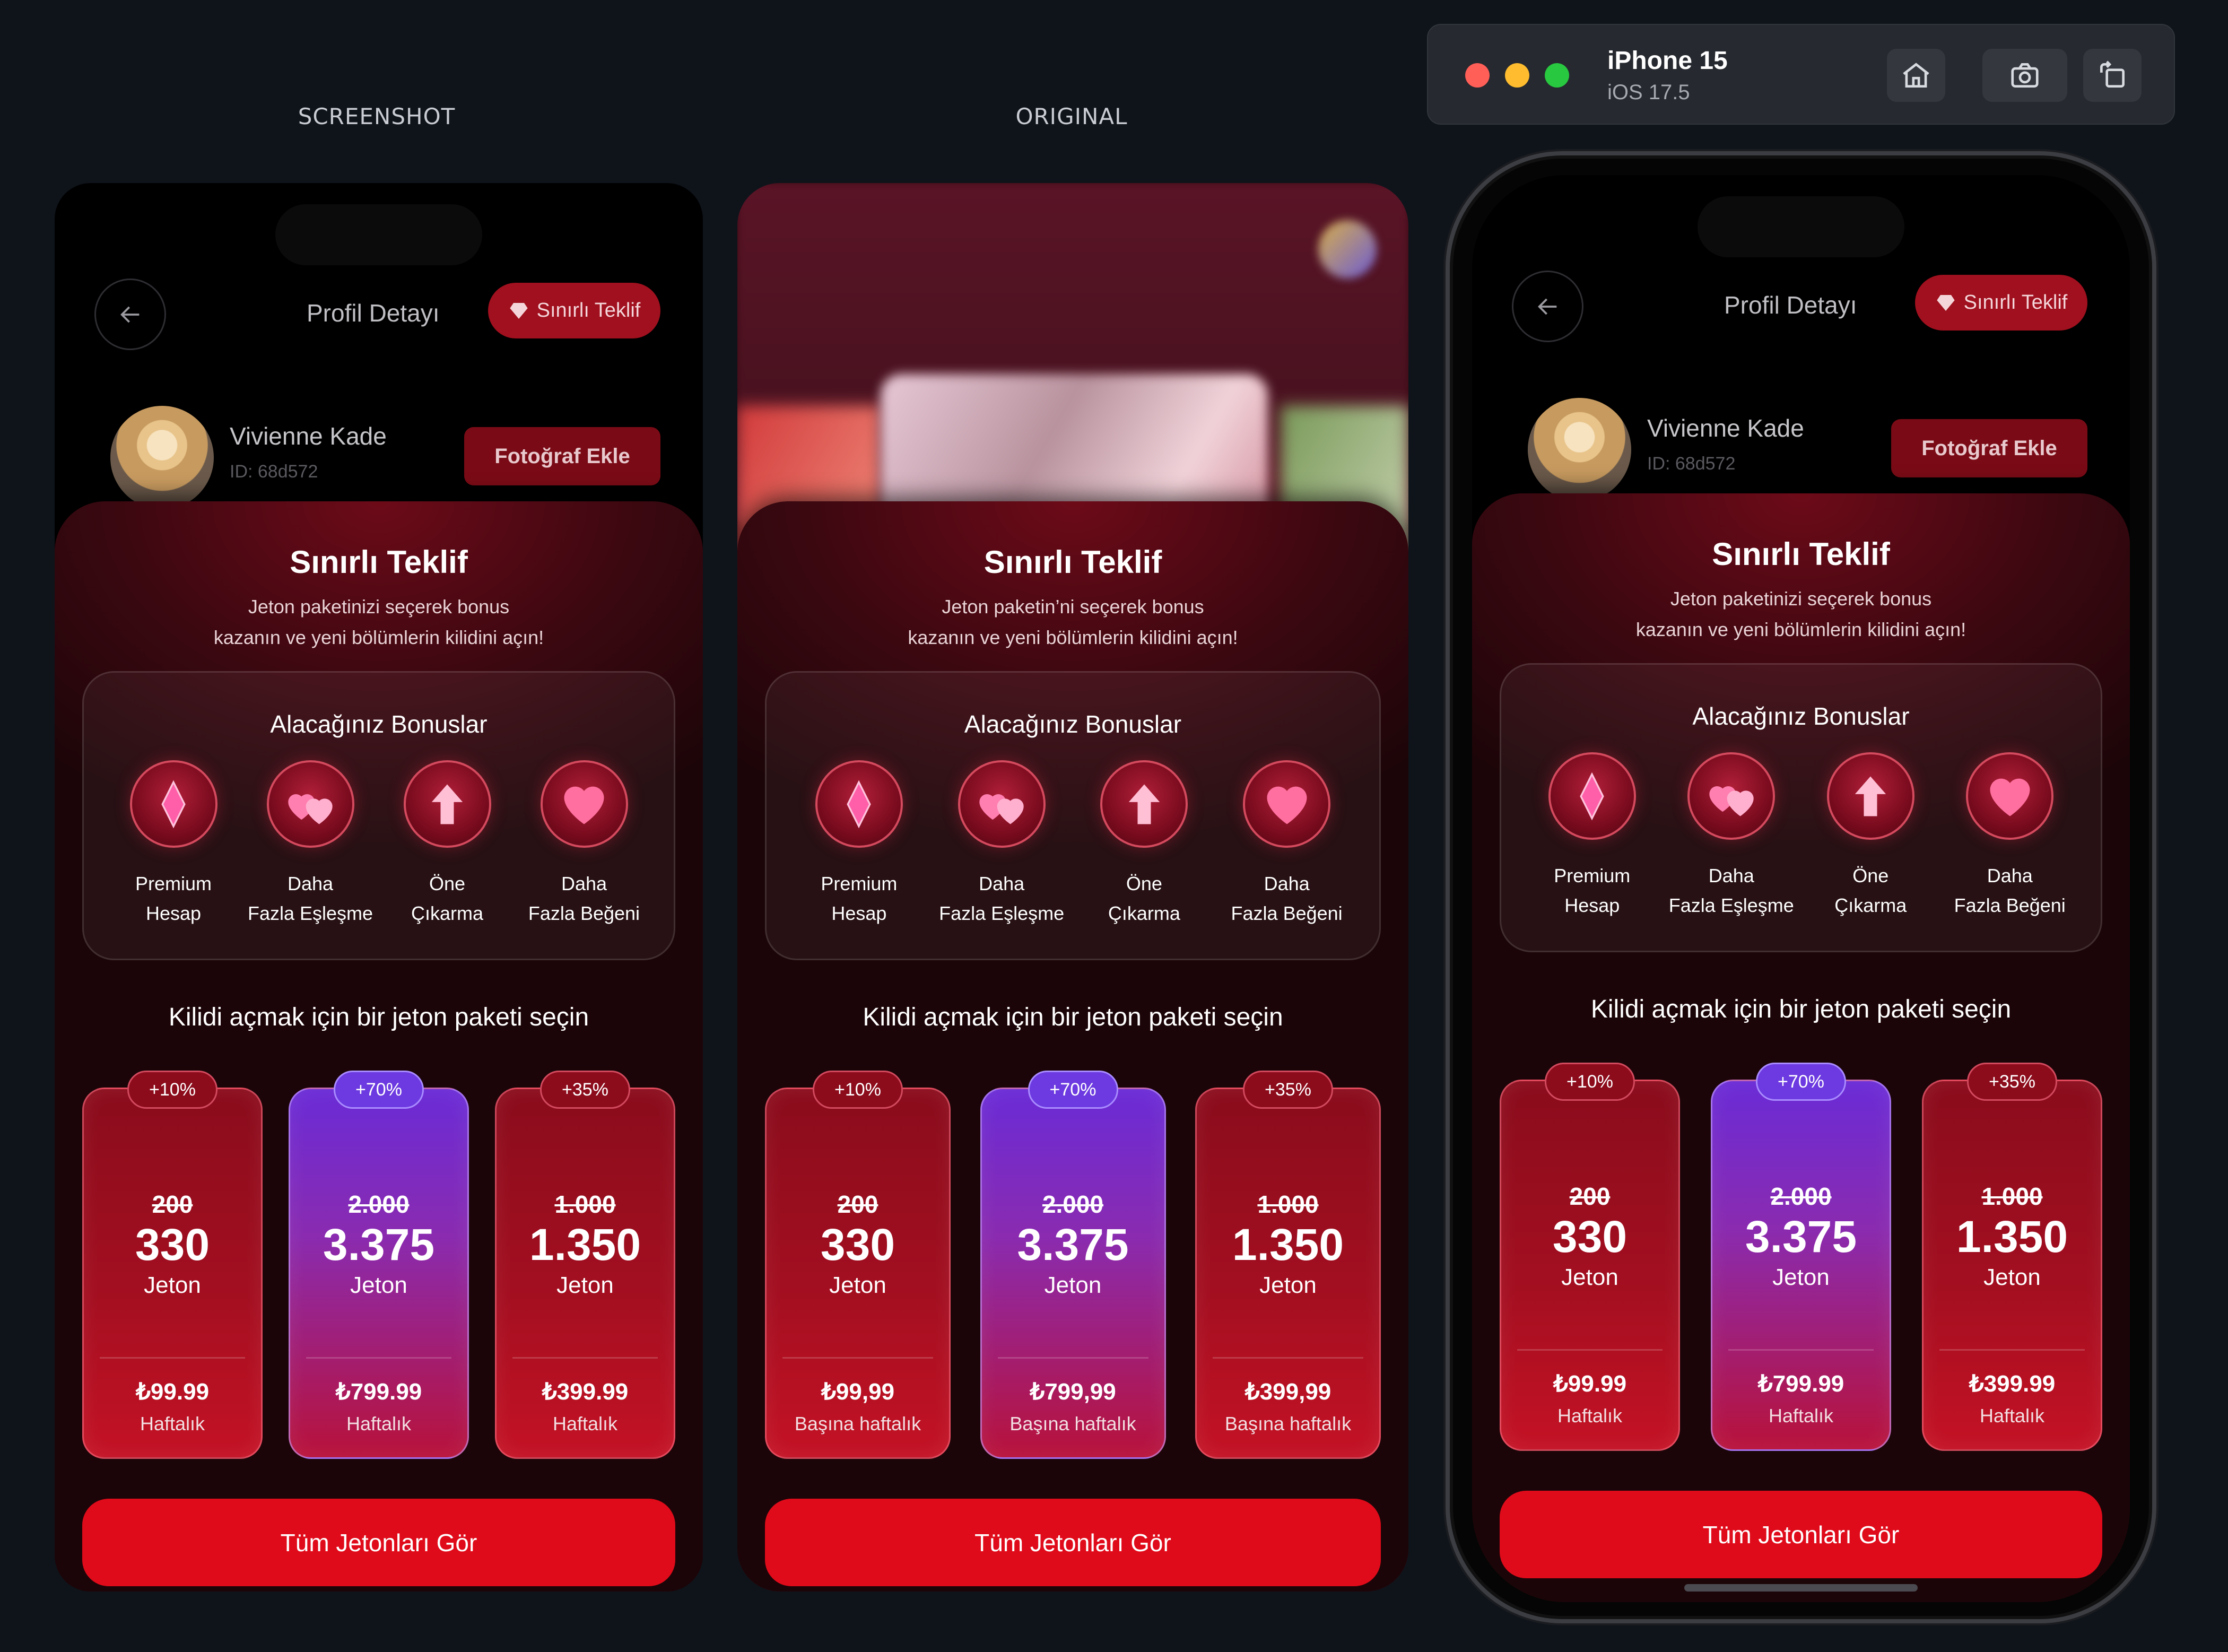 The image size is (2228, 1652). Describe the element at coordinates (1916, 76) in the screenshot. I see `home-button` at that location.